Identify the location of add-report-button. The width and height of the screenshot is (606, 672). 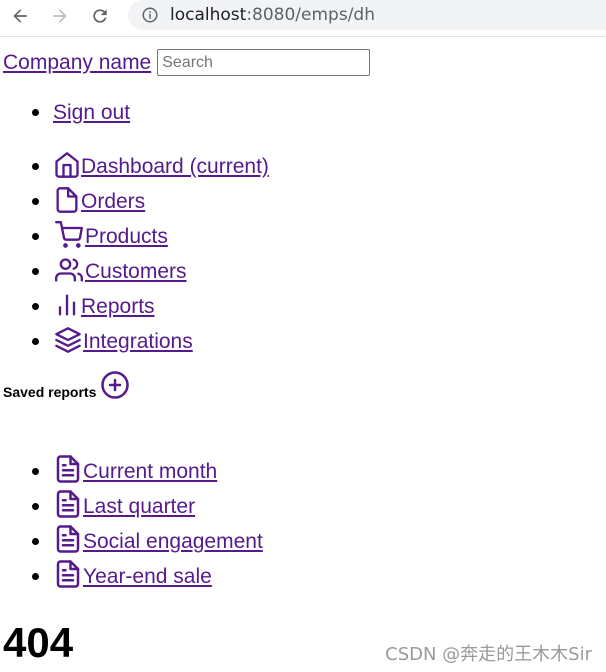
(115, 385).